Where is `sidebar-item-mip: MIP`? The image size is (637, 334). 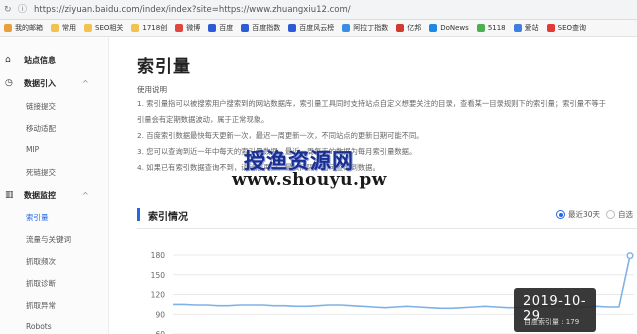 sidebar-item-mip: MIP is located at coordinates (32, 149).